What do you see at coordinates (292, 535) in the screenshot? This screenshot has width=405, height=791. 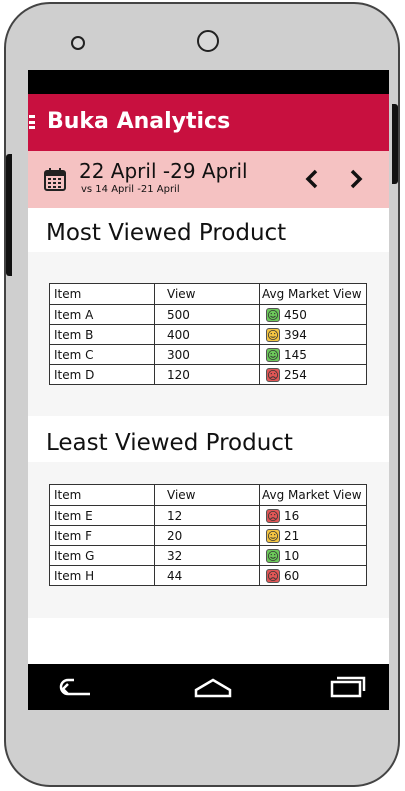 I see `avg-market-value: 21` at bounding box center [292, 535].